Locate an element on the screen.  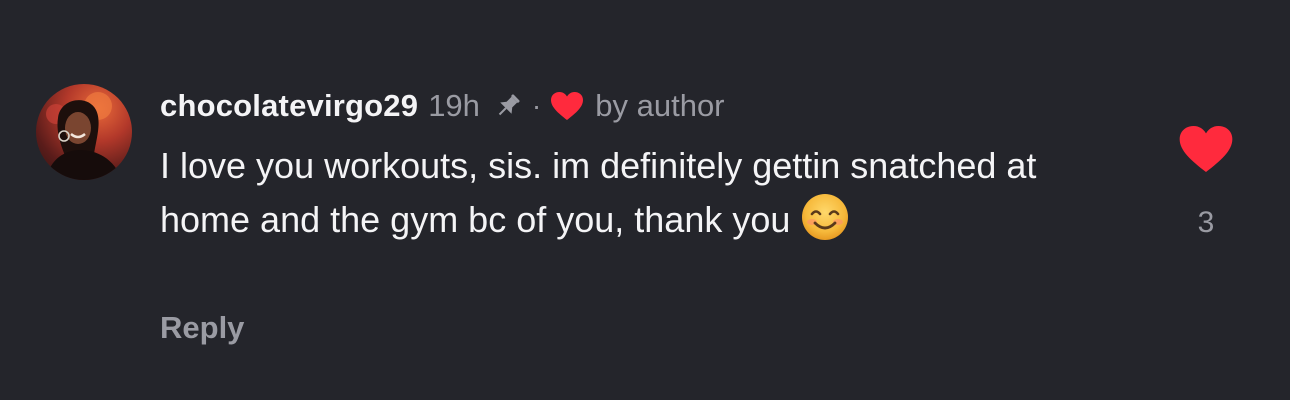
like-control: 3 is located at coordinates (1206, 182).